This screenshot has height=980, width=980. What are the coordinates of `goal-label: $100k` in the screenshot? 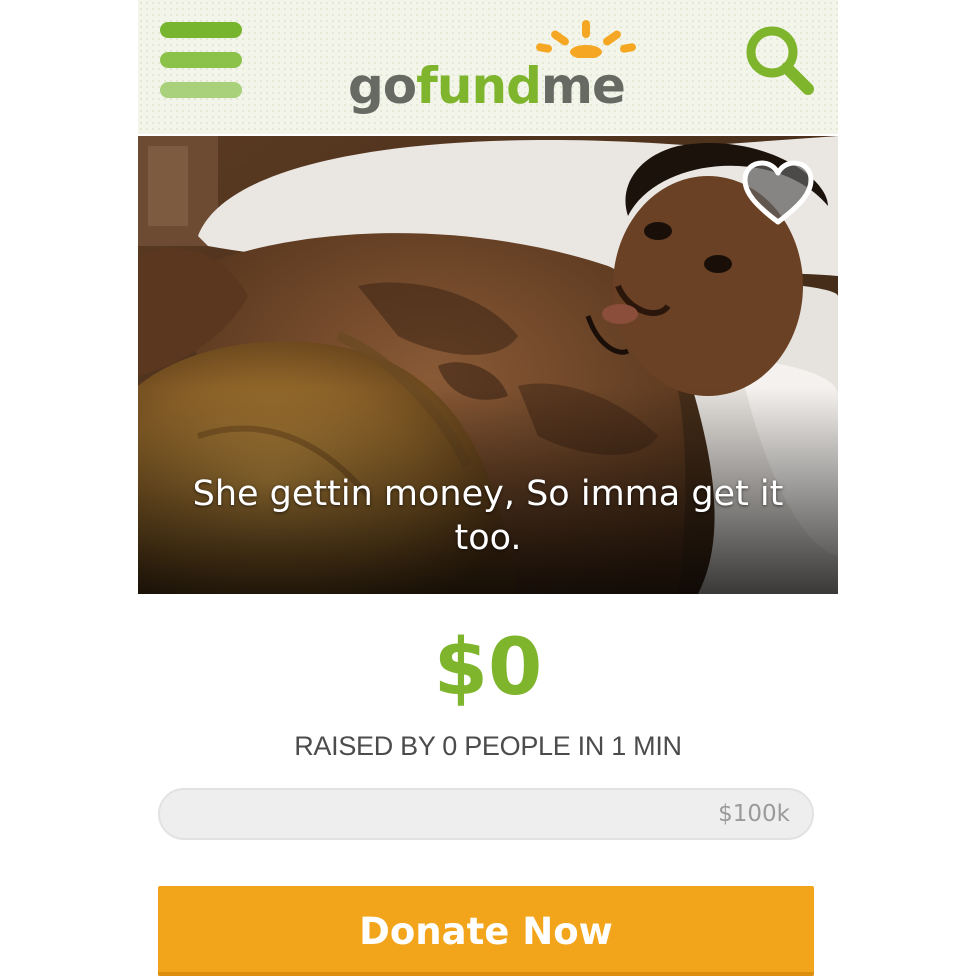 It's located at (754, 814).